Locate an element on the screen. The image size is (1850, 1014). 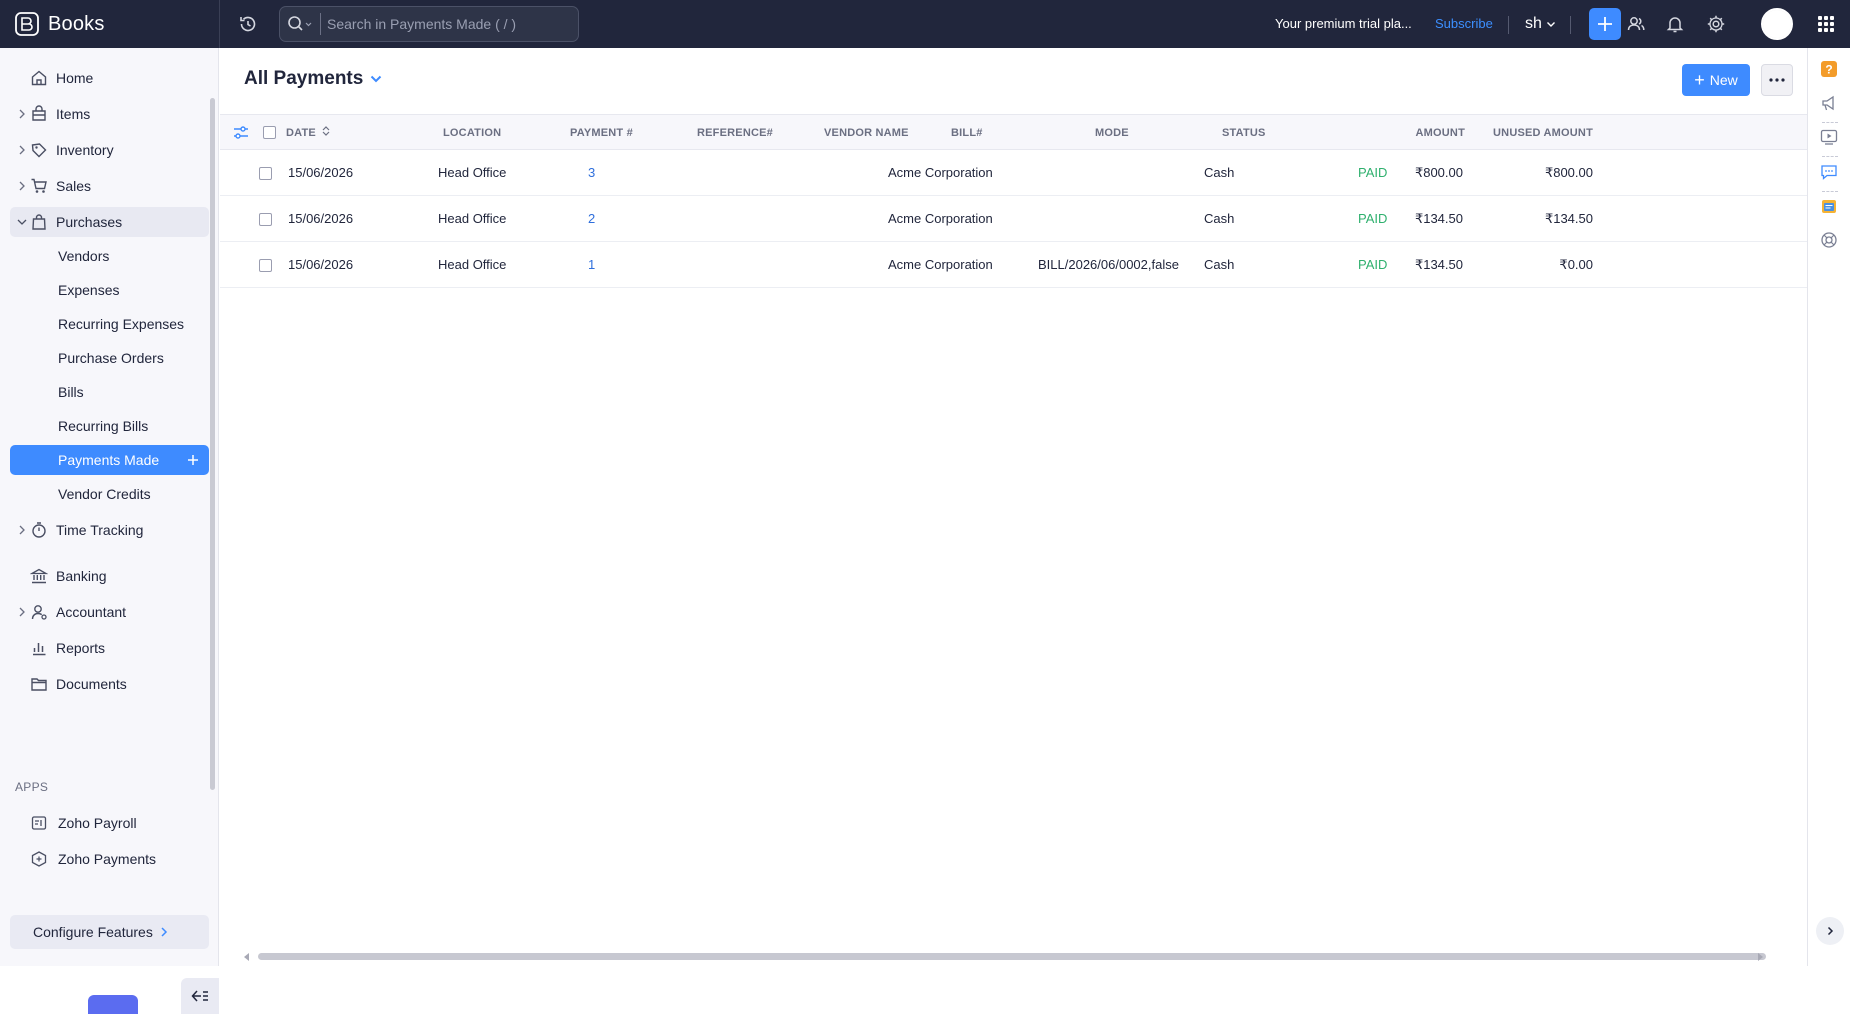
more-options-button is located at coordinates (1777, 80).